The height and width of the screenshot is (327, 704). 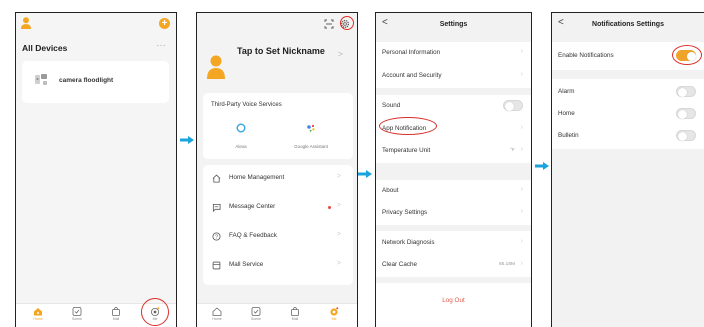 What do you see at coordinates (278, 266) in the screenshot?
I see `menu-mall-service: Mall Service >` at bounding box center [278, 266].